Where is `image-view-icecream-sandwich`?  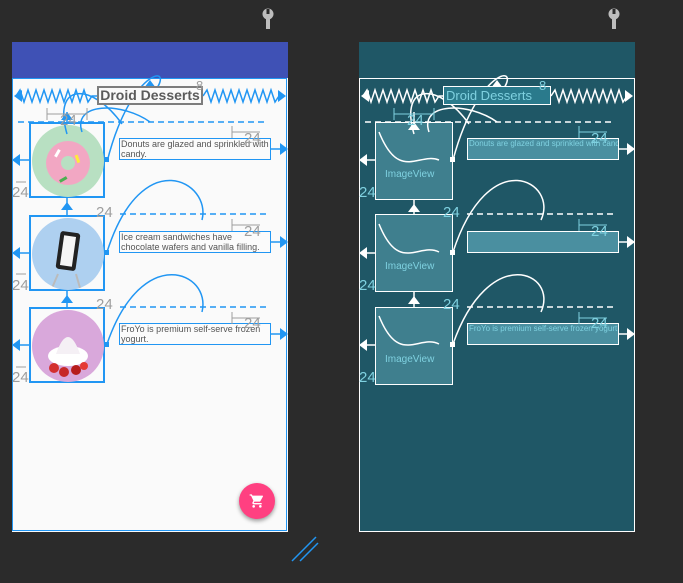 image-view-icecream-sandwich is located at coordinates (67, 253).